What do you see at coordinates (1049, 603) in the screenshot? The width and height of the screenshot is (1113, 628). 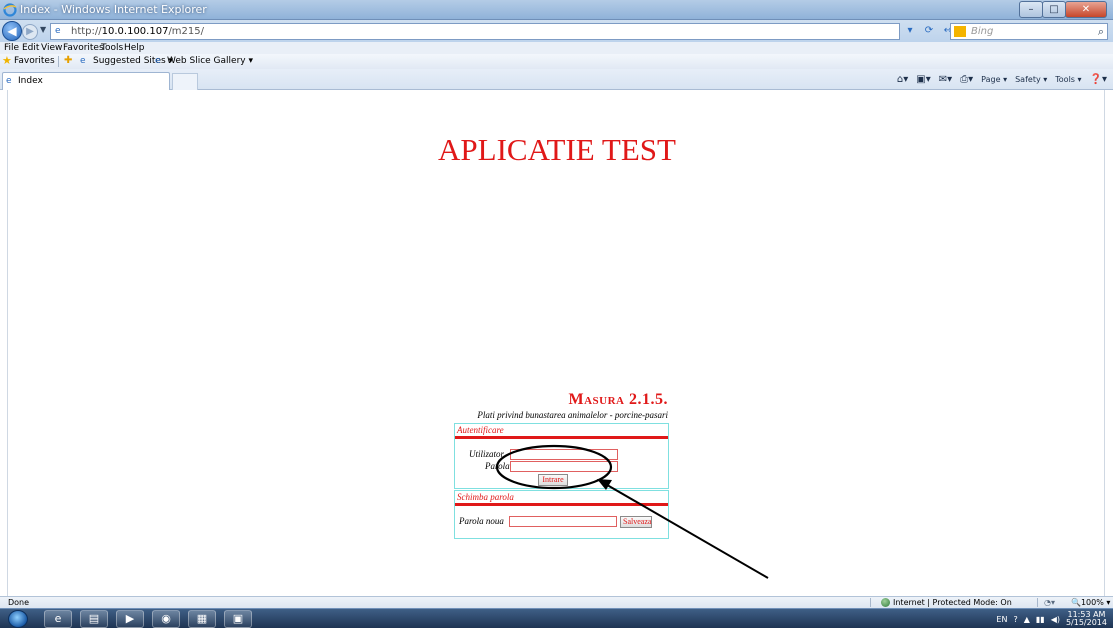 I see `protected-mode-icon: ◔▾` at bounding box center [1049, 603].